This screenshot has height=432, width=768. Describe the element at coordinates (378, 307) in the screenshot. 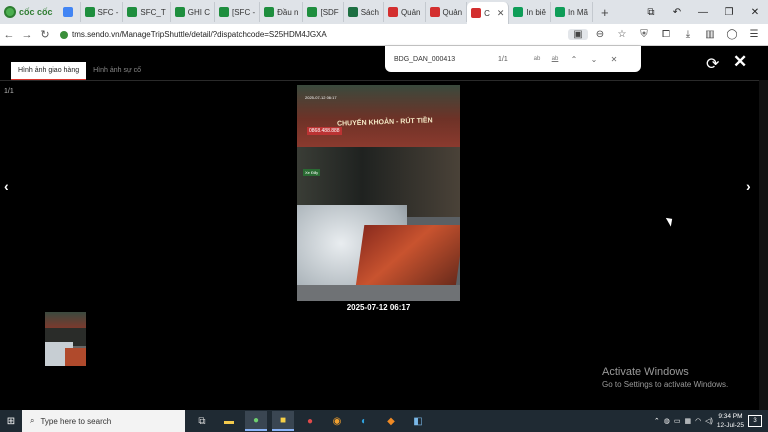

I see `photo-timestamp: 2025-07-12 06:17` at that location.